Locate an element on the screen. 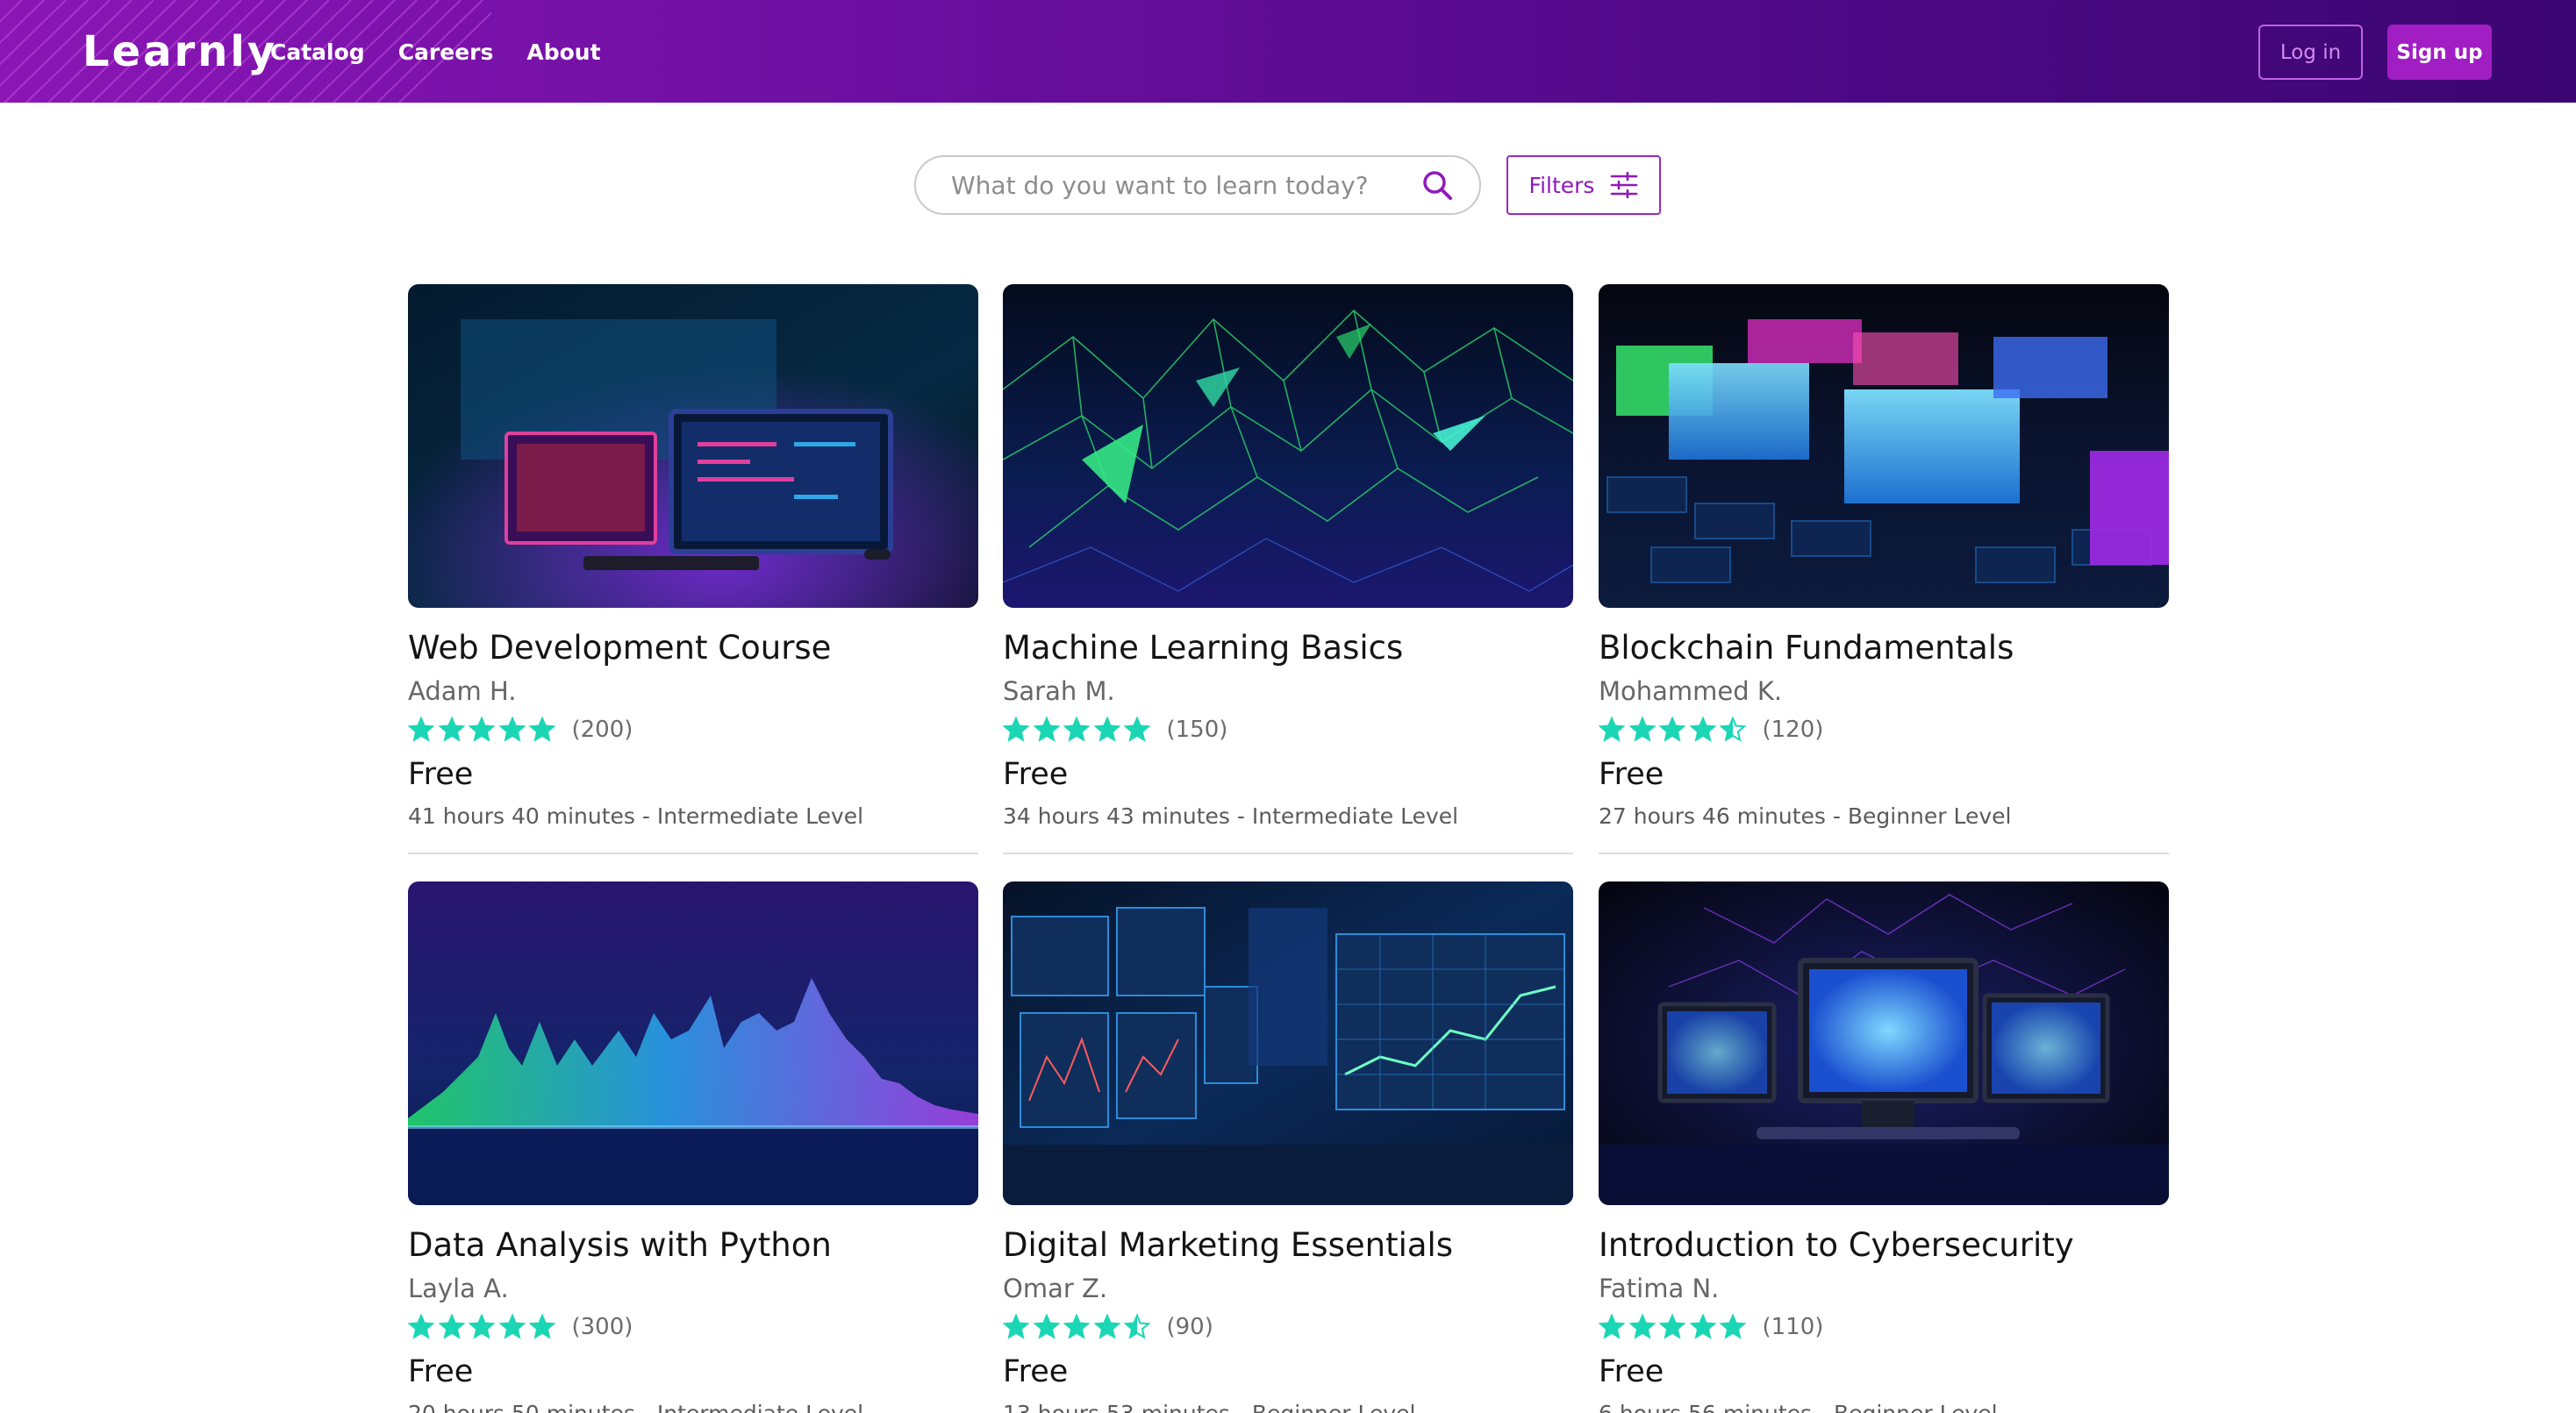  course-image-data-analysis is located at coordinates (693, 1043).